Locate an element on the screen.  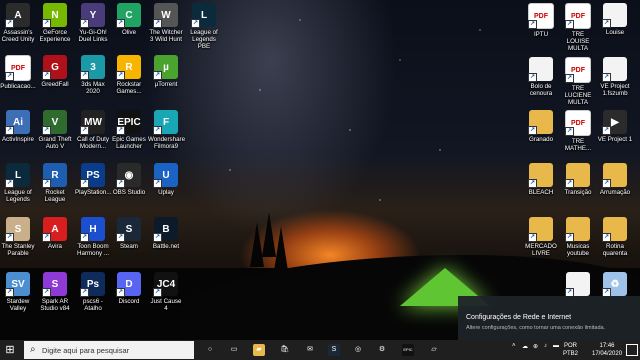
desktop-icon-label: TRE LOUISE MULTA is located at coordinates (578, 41).